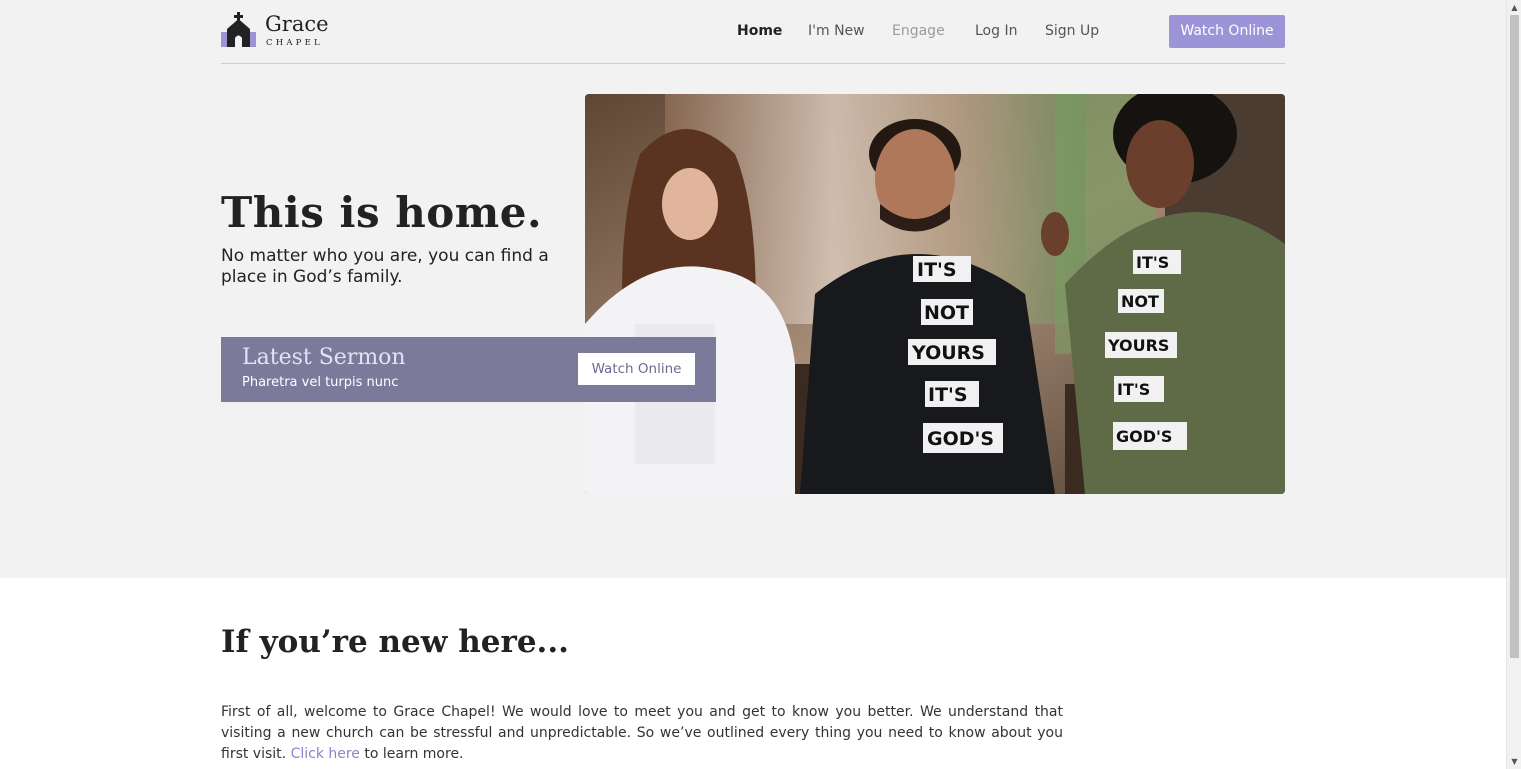  Describe the element at coordinates (320, 382) in the screenshot. I see `sermon-subtitle: Pharetra vel turpis nunc` at that location.